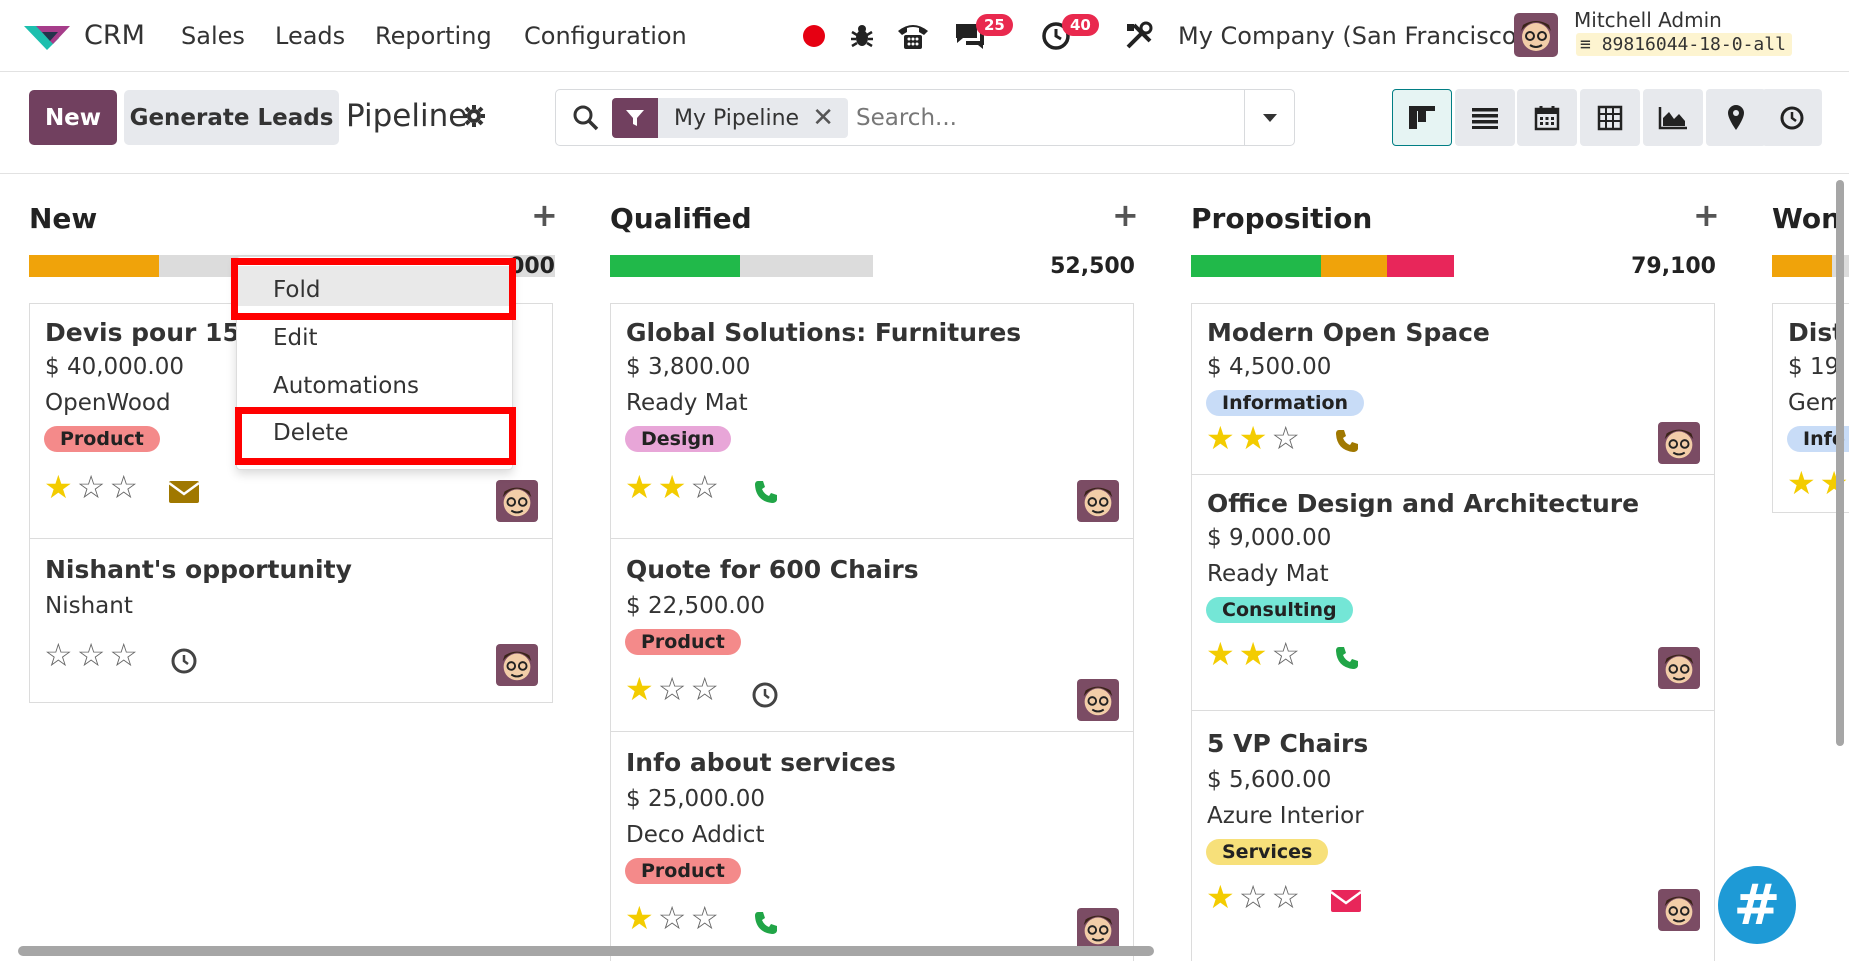  What do you see at coordinates (346, 386) in the screenshot?
I see `dropdown-item-automations: Automations` at bounding box center [346, 386].